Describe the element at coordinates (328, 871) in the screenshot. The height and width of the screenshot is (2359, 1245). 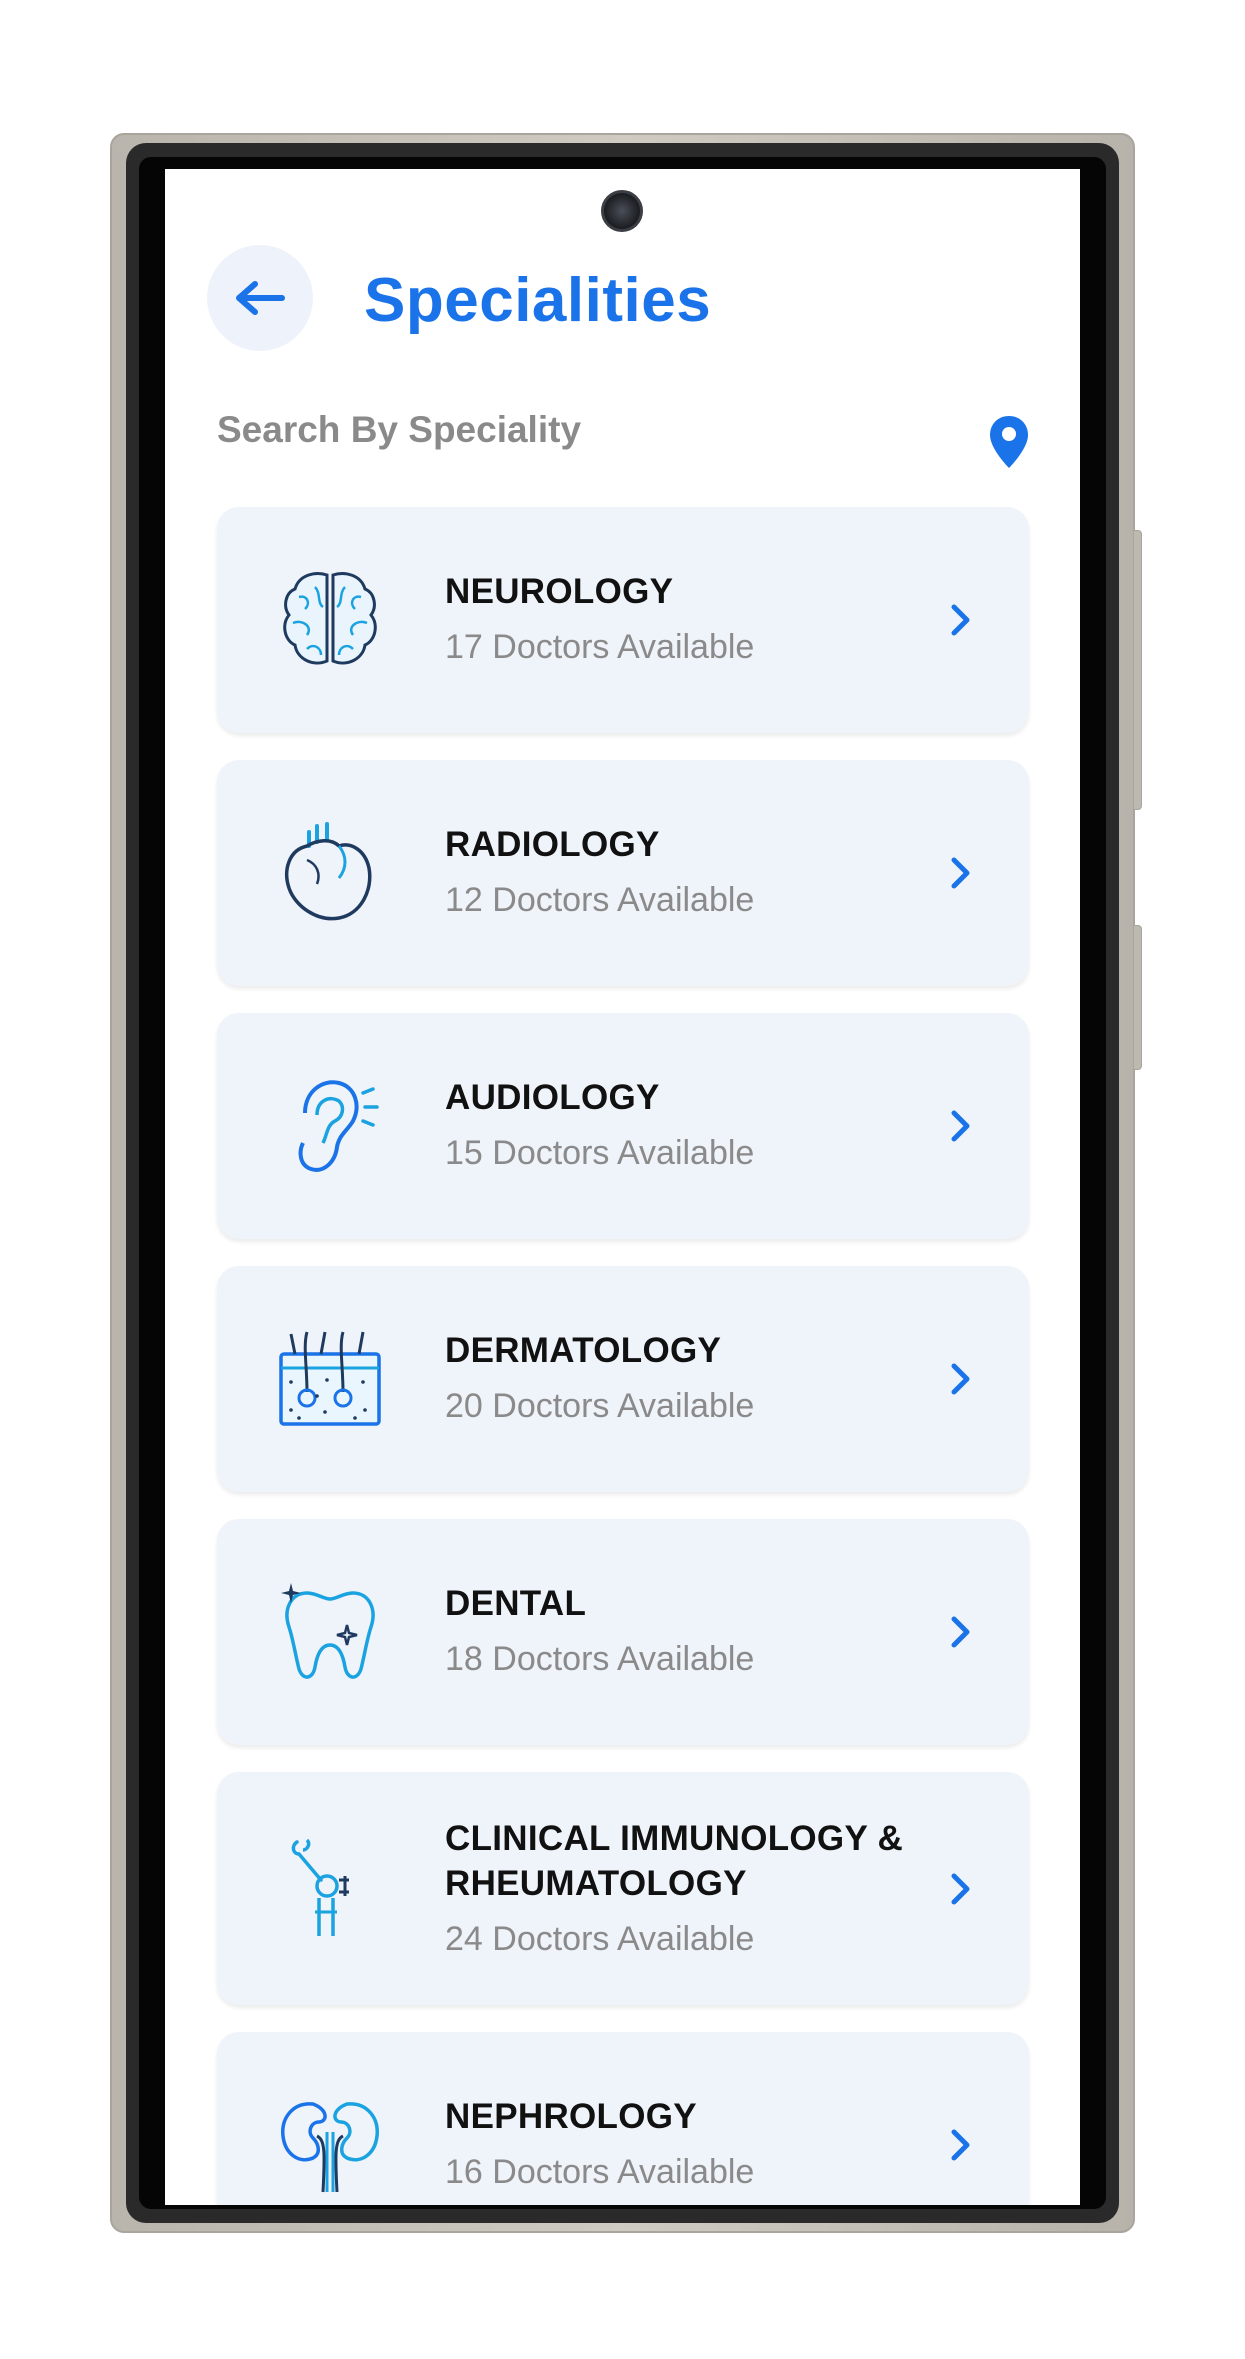
I see `heart-icon` at that location.